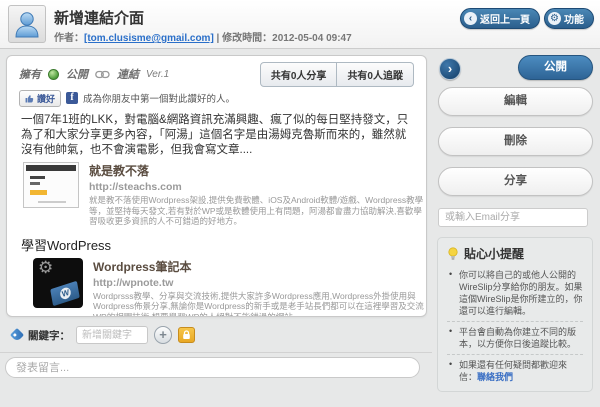 Image resolution: width=600 pixels, height=407 pixels. Describe the element at coordinates (51, 185) in the screenshot. I see `website-thumbnail` at that location.